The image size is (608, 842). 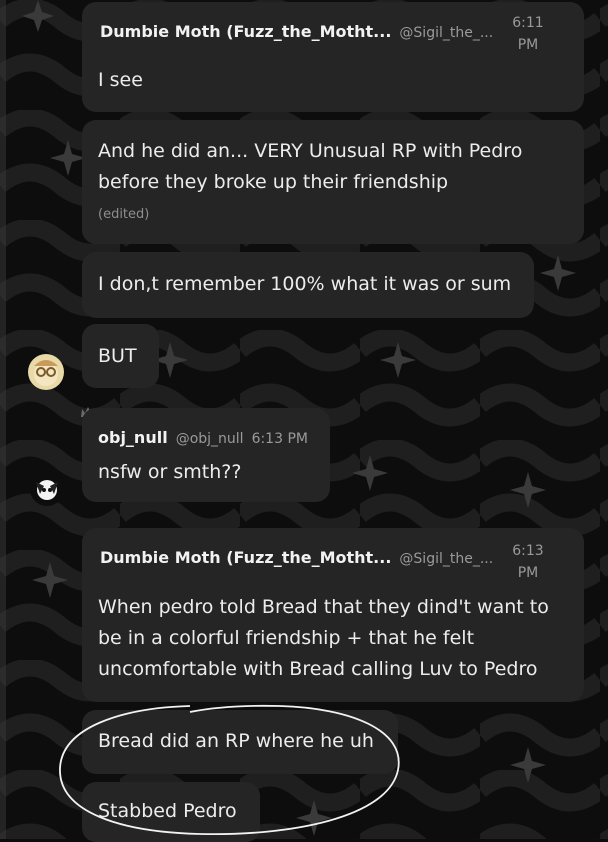 What do you see at coordinates (133, 437) in the screenshot?
I see `author-name: obj_null` at bounding box center [133, 437].